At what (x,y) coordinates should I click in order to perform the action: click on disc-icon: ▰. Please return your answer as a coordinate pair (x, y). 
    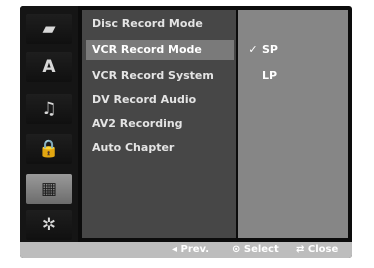
    Looking at the image, I should click on (49, 28).